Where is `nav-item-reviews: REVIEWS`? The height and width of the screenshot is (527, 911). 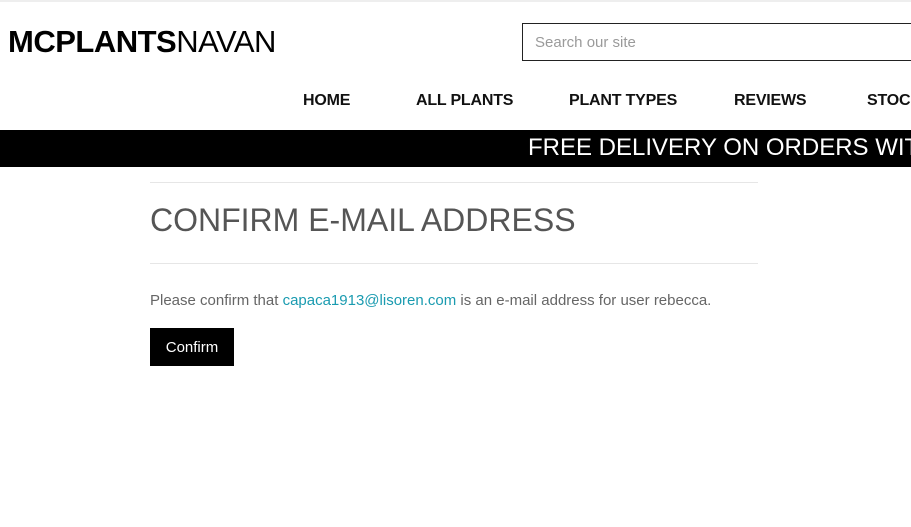 nav-item-reviews: REVIEWS is located at coordinates (770, 101).